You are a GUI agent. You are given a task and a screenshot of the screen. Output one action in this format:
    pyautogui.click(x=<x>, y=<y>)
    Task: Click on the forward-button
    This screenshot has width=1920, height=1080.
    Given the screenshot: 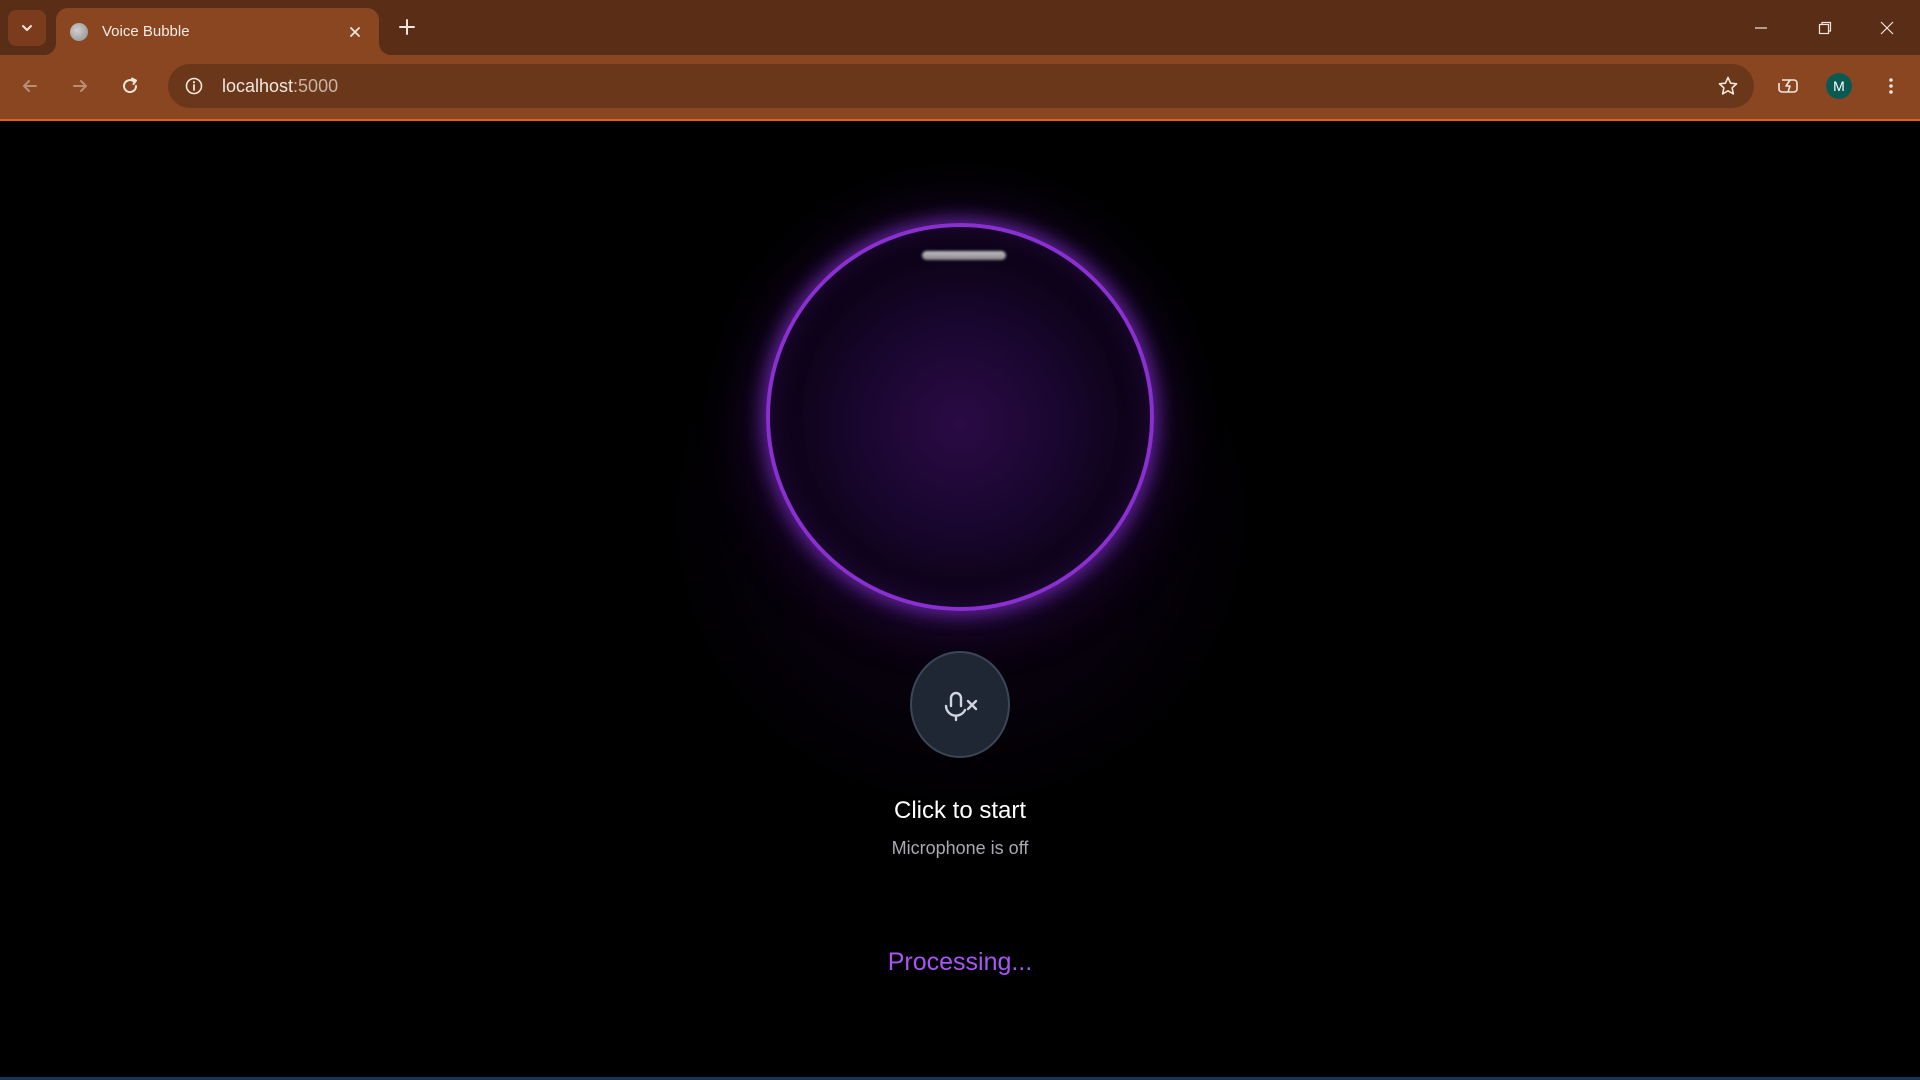 What is the action you would take?
    pyautogui.click(x=80, y=86)
    